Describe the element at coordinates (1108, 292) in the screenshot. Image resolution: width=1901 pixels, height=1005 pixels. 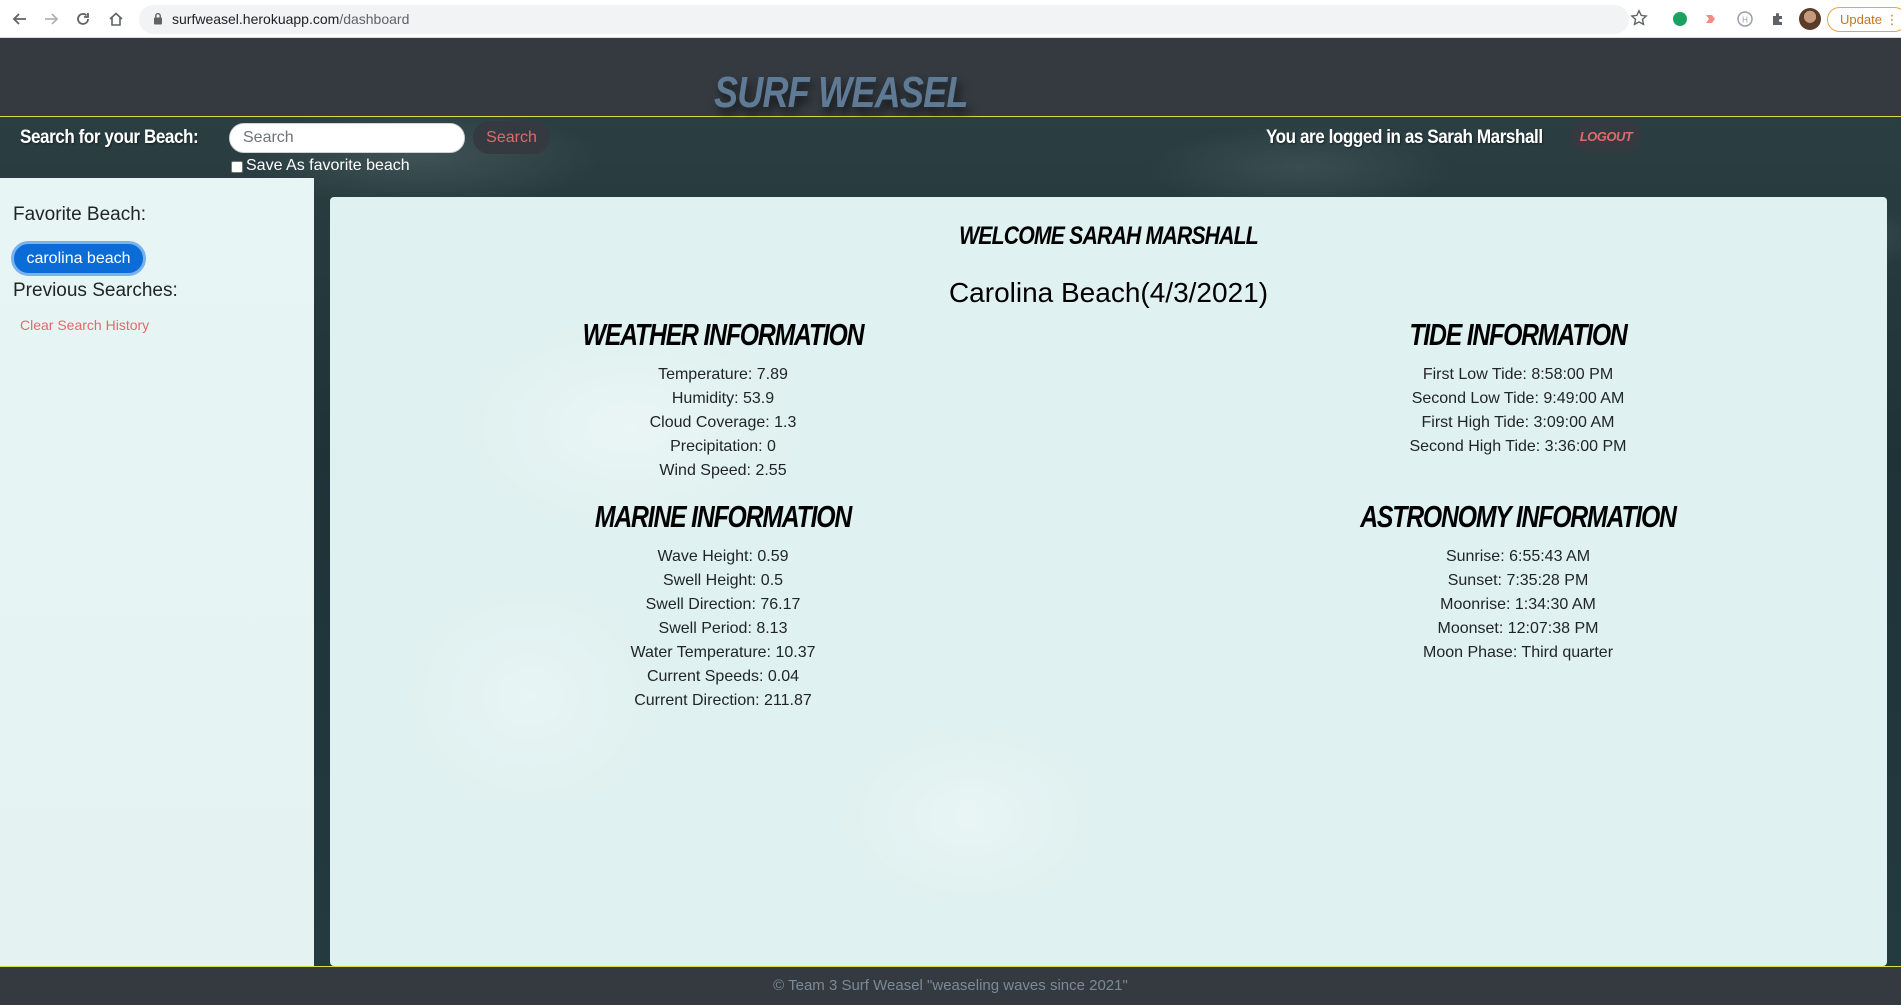
I see `beach-title: Carolina Beach(4/3/2021)` at that location.